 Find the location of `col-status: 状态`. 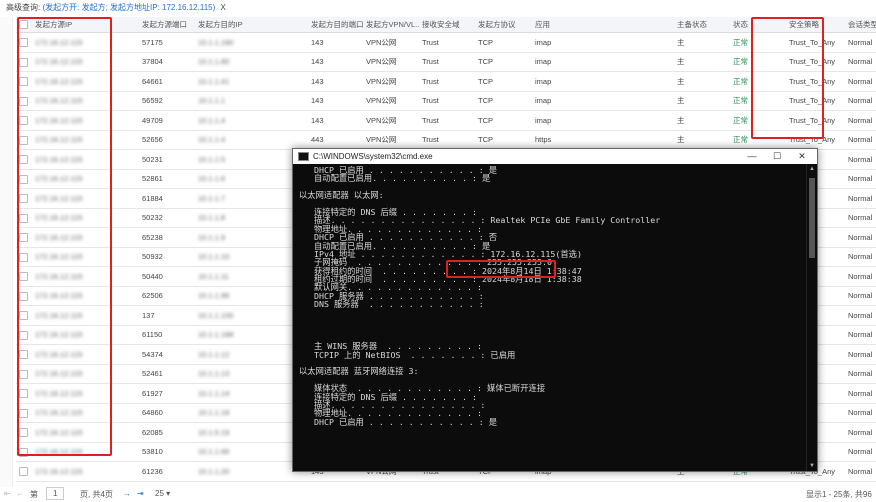

col-status: 状态 is located at coordinates (758, 25).